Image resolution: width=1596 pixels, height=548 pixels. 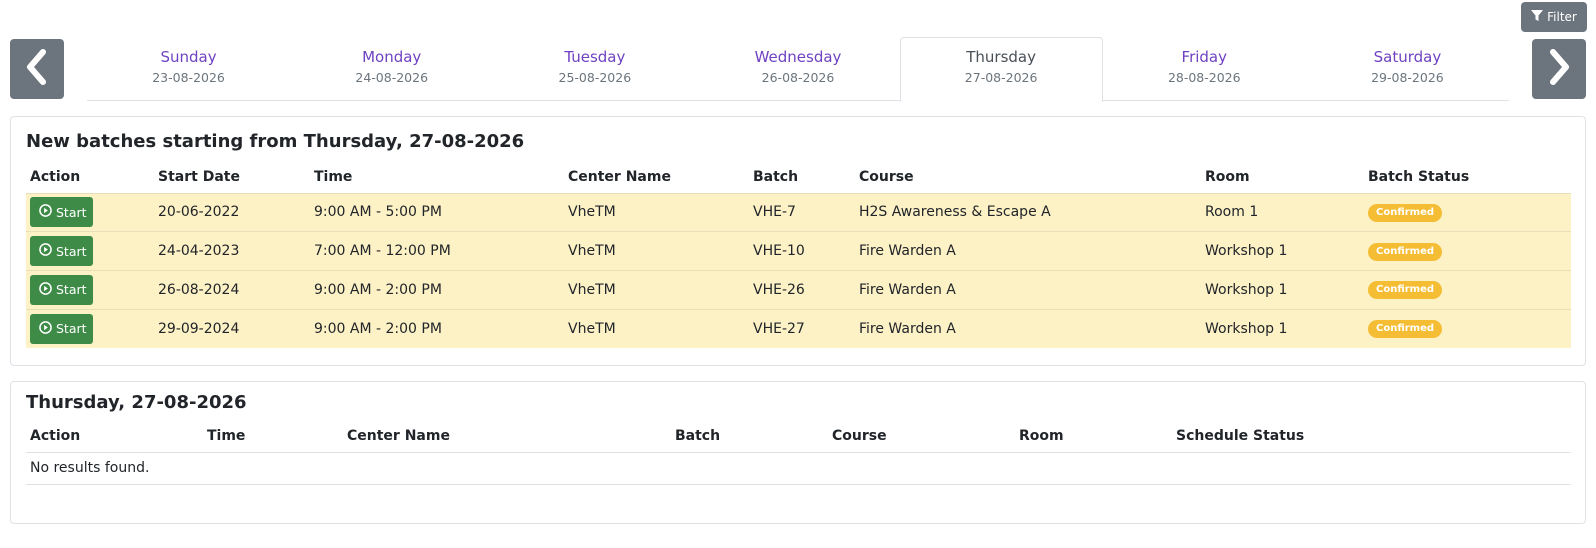 I want to click on batch-cell: VHE-27, so click(x=779, y=328).